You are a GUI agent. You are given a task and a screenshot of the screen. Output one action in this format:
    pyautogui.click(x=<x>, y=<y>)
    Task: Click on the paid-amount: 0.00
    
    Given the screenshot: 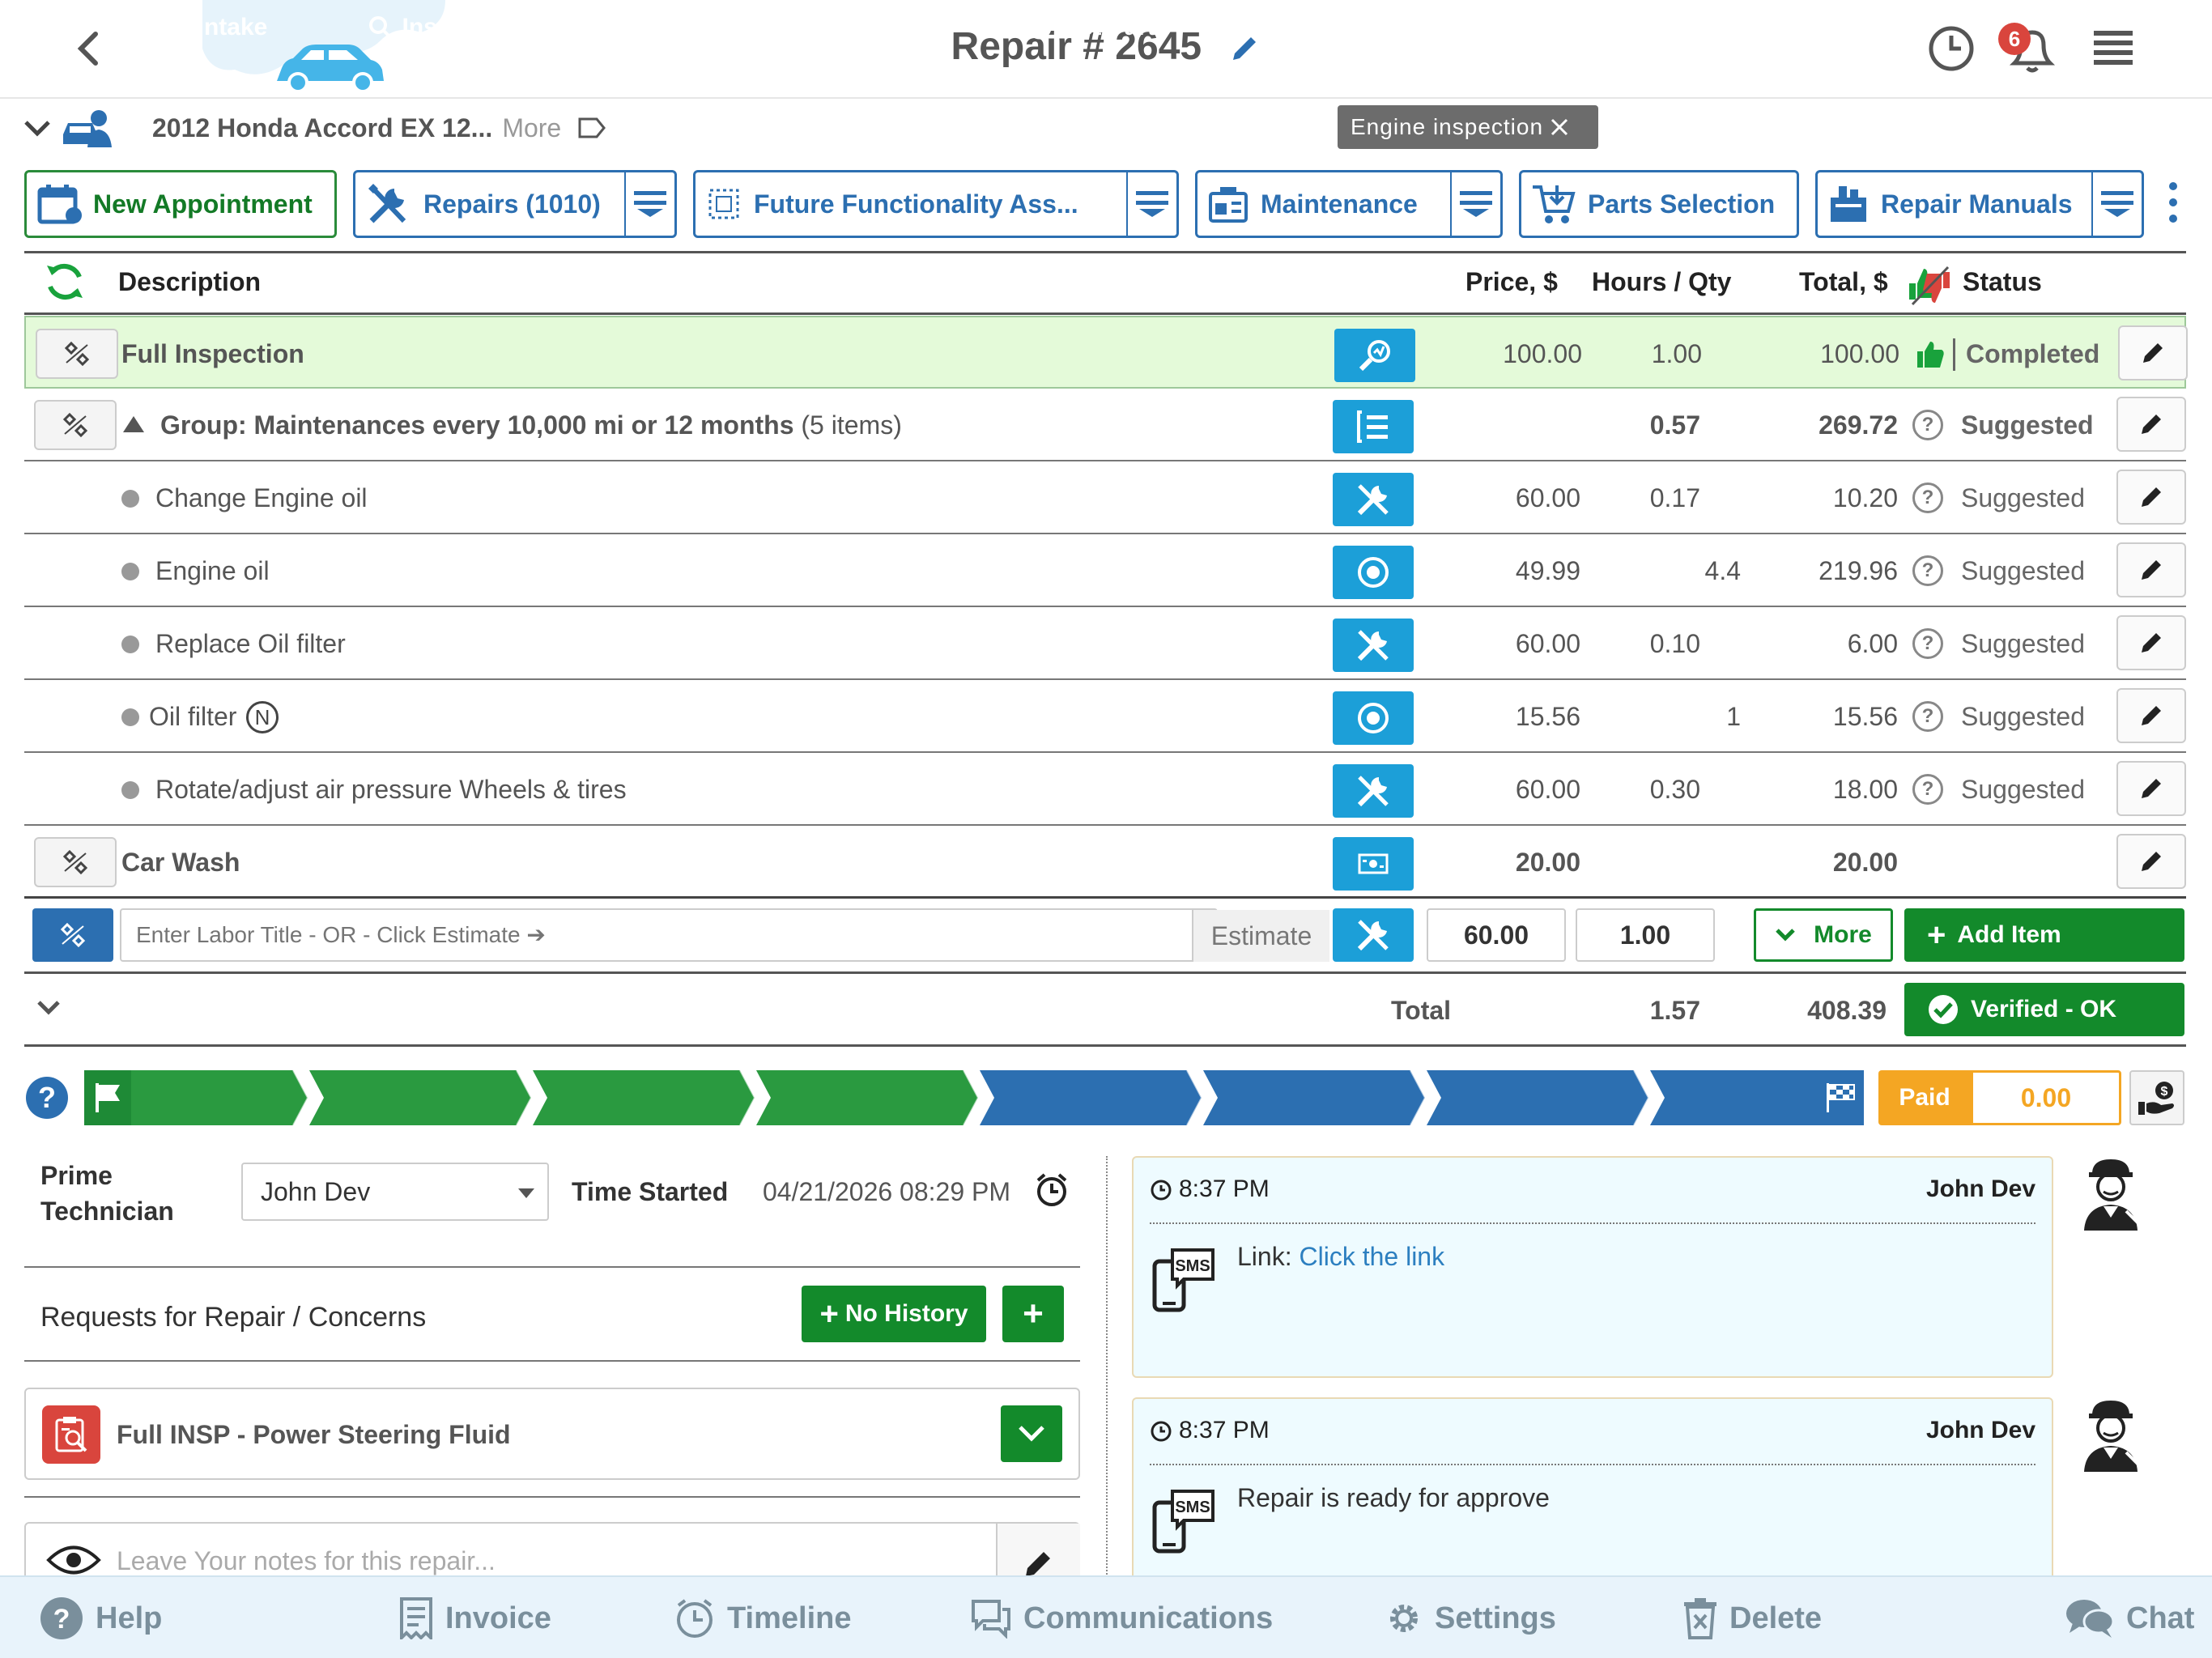 What is the action you would take?
    pyautogui.click(x=2046, y=1097)
    